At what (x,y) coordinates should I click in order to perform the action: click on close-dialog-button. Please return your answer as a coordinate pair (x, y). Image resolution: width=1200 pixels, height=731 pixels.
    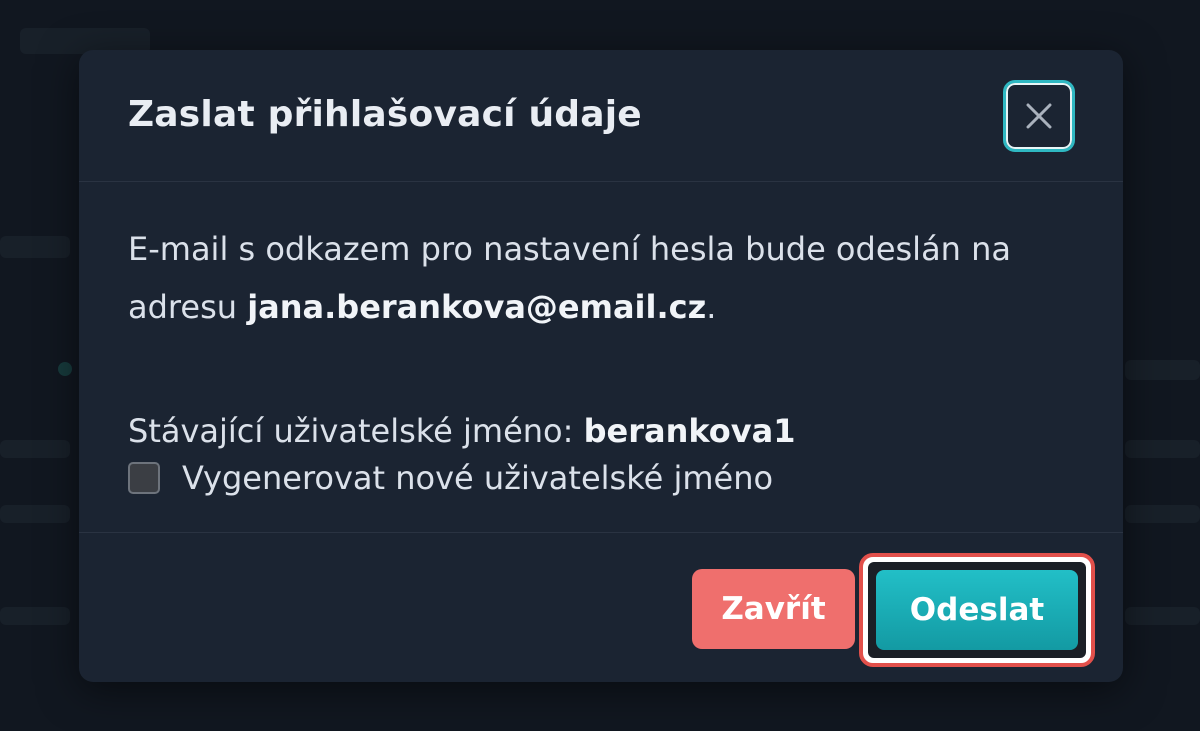
    Looking at the image, I should click on (1039, 116).